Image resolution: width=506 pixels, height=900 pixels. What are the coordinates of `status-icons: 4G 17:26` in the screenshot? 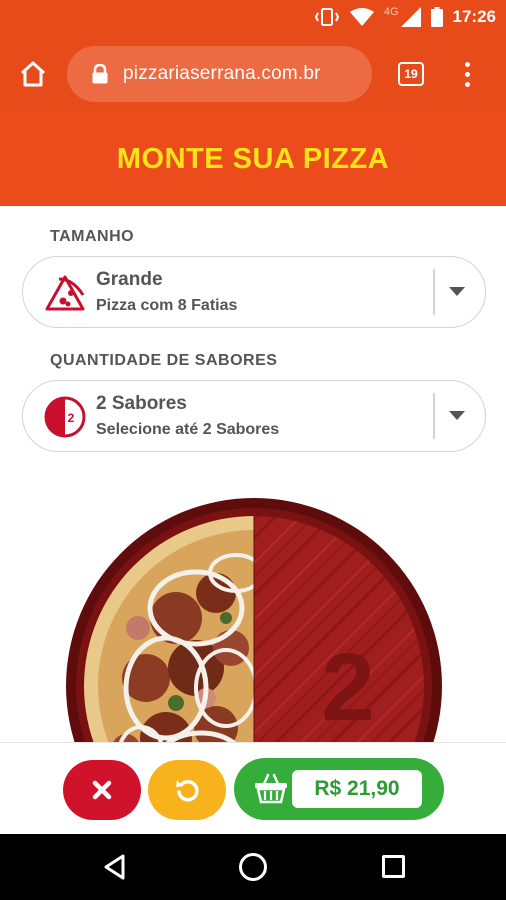 It's located at (405, 17).